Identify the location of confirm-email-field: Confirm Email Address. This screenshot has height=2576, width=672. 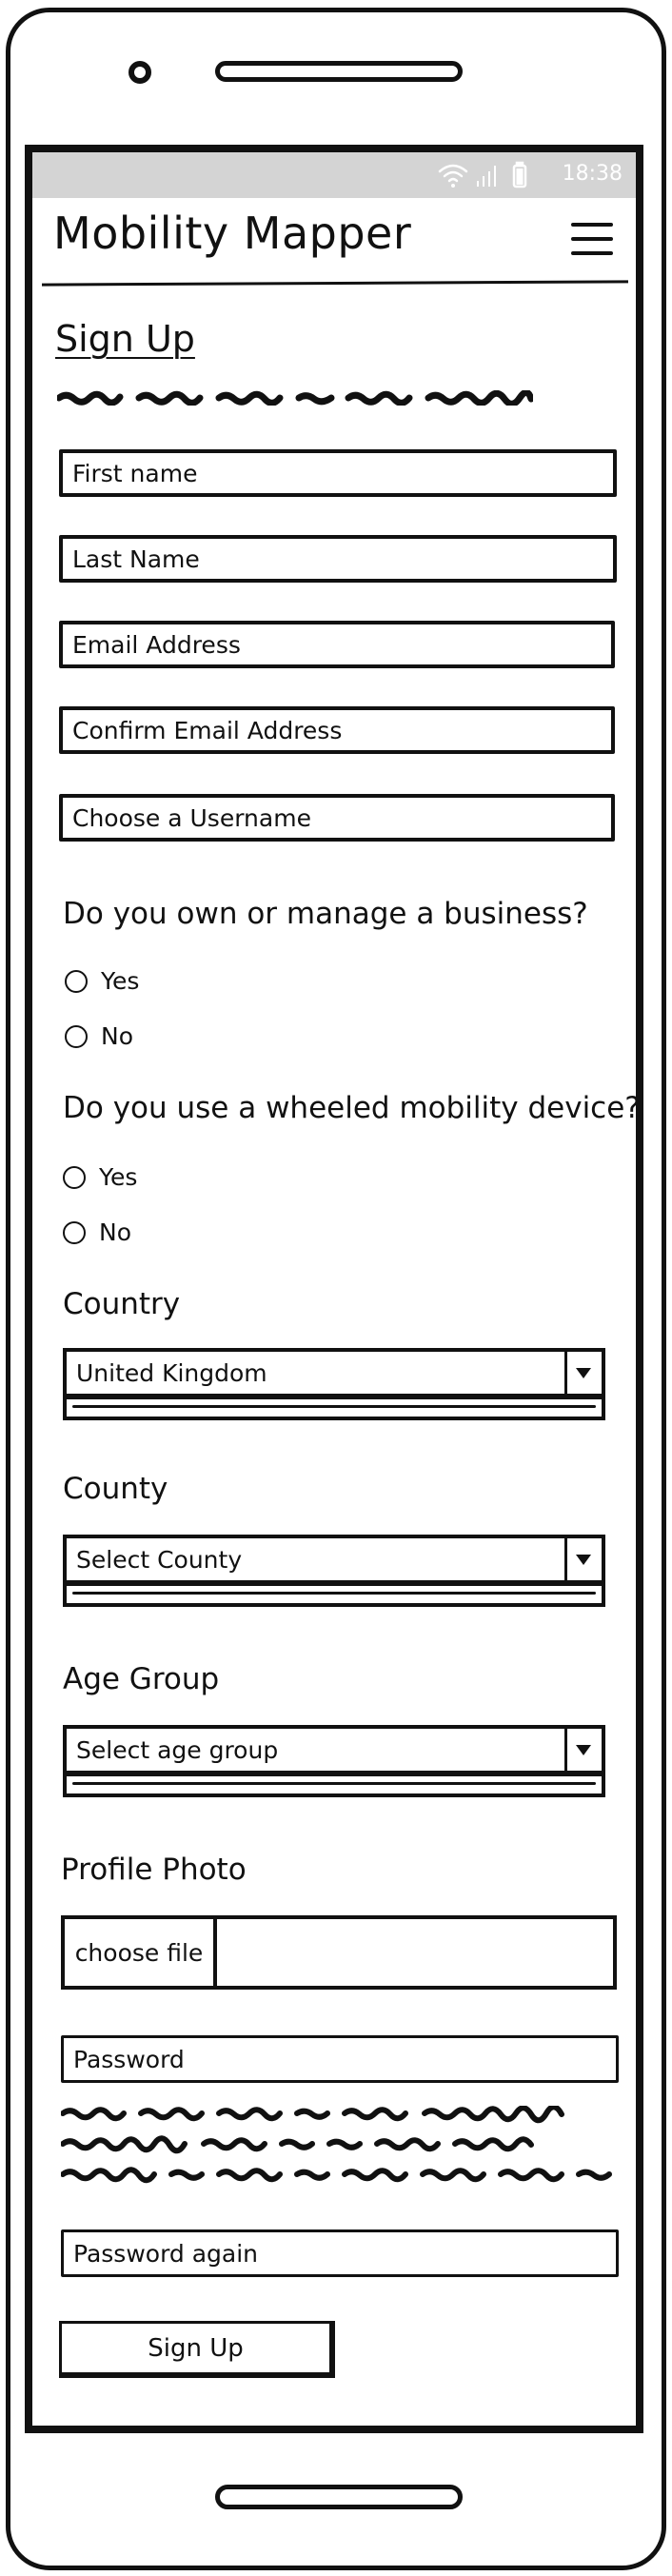
(337, 730).